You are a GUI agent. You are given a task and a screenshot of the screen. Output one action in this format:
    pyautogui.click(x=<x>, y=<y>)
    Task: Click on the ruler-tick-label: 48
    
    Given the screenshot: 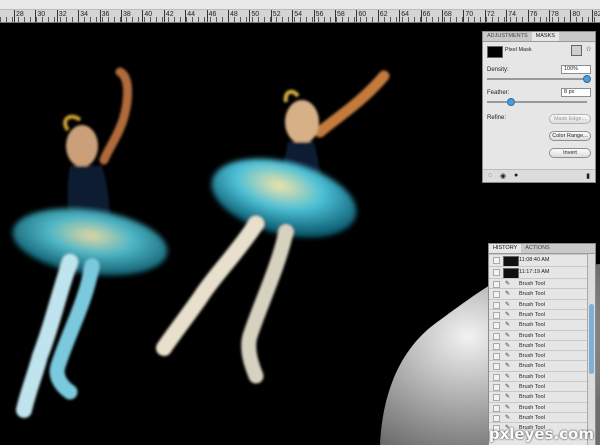 What is the action you would take?
    pyautogui.click(x=234, y=14)
    